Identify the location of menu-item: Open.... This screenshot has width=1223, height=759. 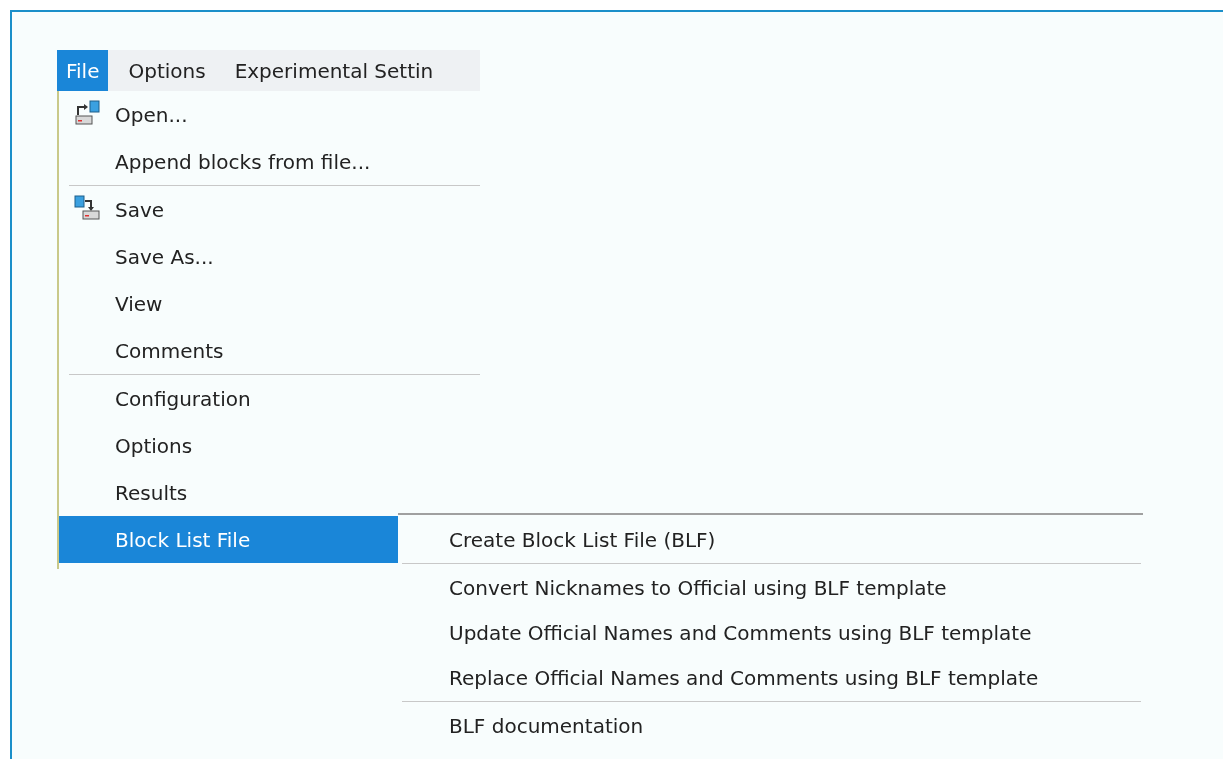
(269, 114).